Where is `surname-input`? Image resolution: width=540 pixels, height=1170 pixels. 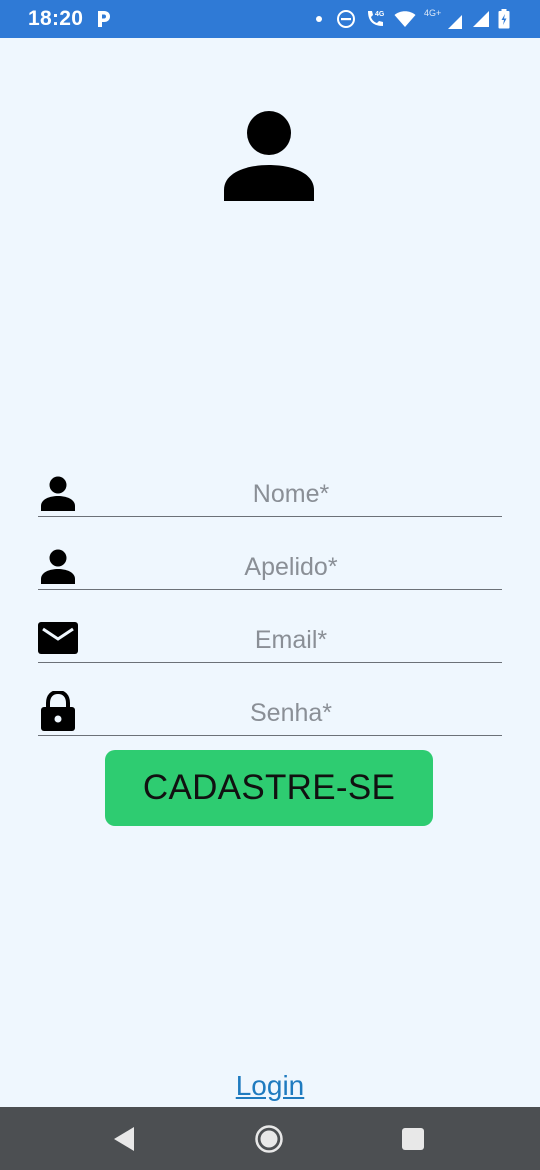
surname-input is located at coordinates (270, 567).